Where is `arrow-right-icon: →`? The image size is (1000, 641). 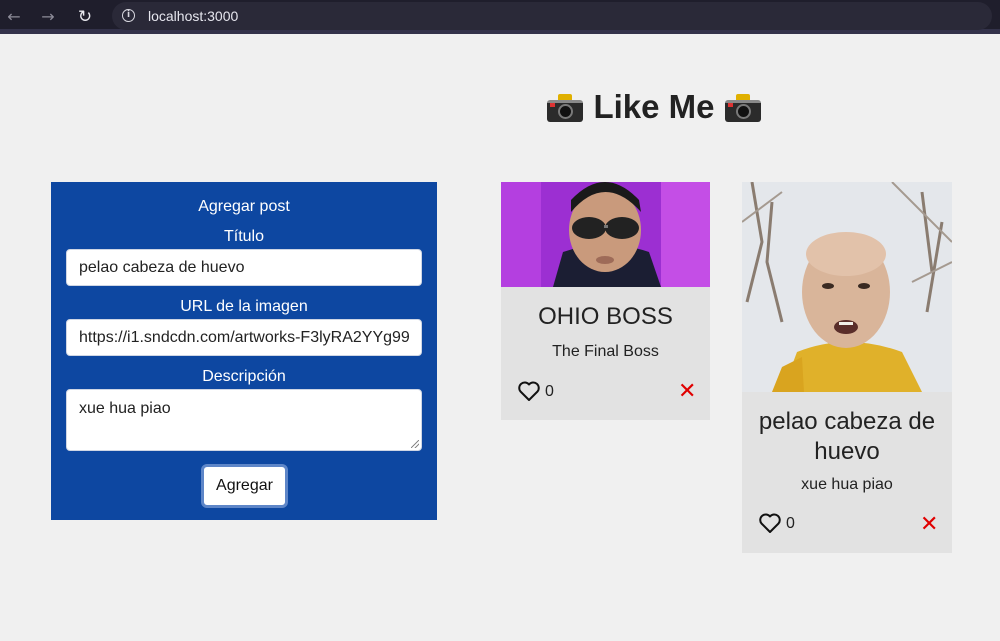
arrow-right-icon: → is located at coordinates (48, 17).